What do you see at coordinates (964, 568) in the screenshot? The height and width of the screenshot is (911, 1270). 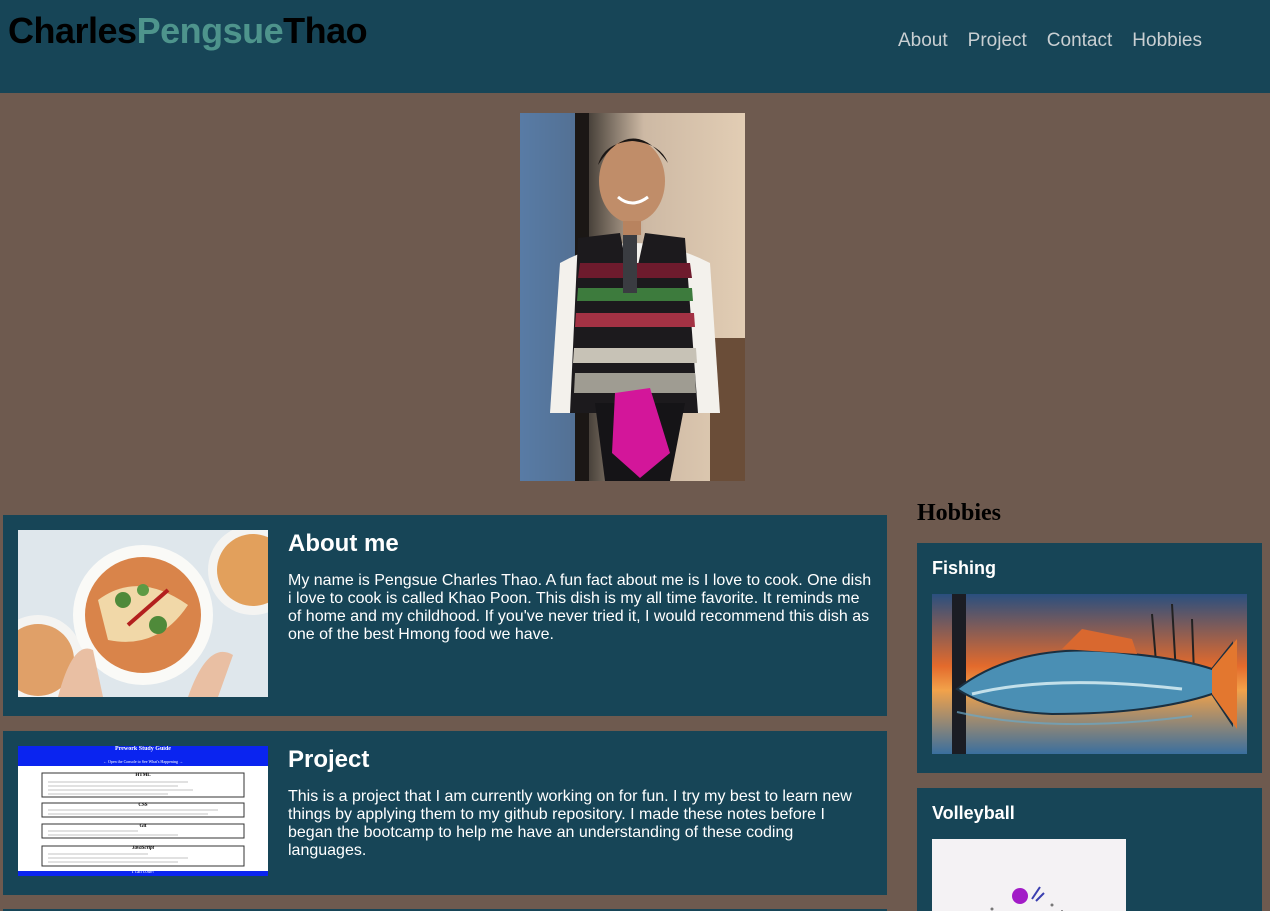 I see `hobby-title-fishing: Fishing` at bounding box center [964, 568].